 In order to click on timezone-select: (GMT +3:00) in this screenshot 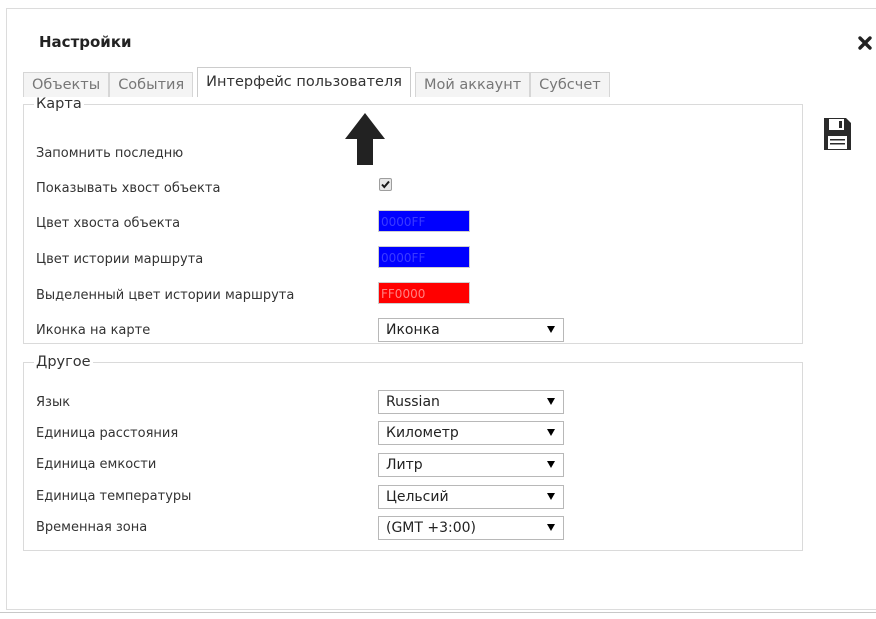, I will do `click(471, 528)`.